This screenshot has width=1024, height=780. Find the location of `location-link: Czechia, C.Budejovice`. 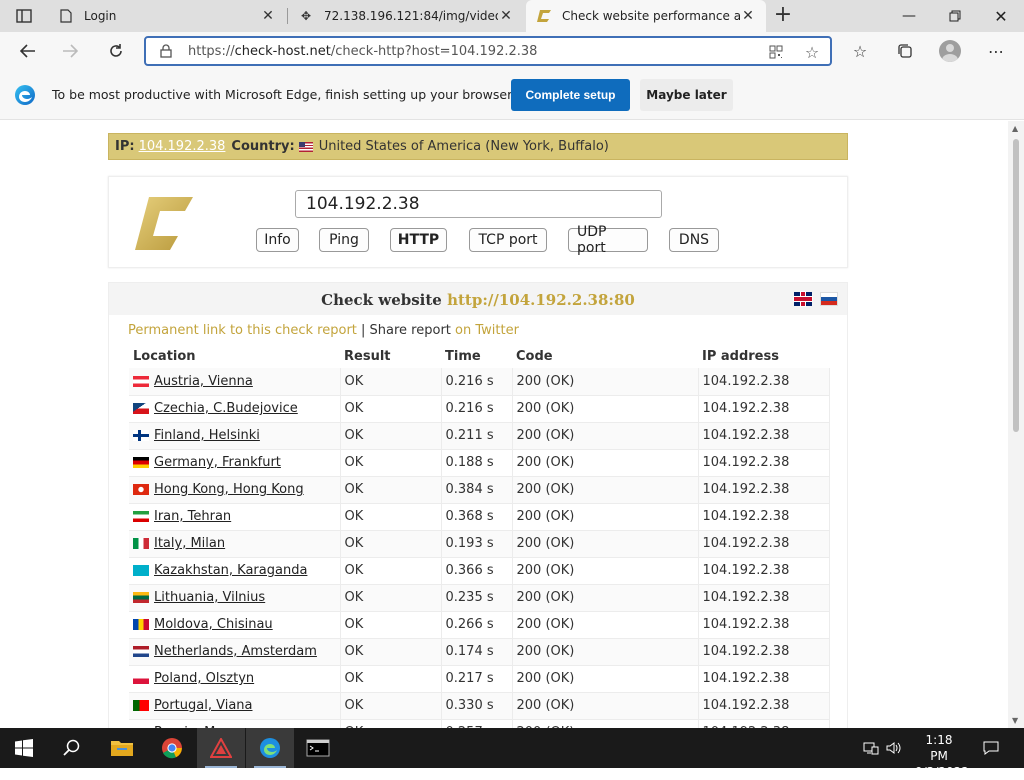

location-link: Czechia, C.Budejovice is located at coordinates (226, 408).